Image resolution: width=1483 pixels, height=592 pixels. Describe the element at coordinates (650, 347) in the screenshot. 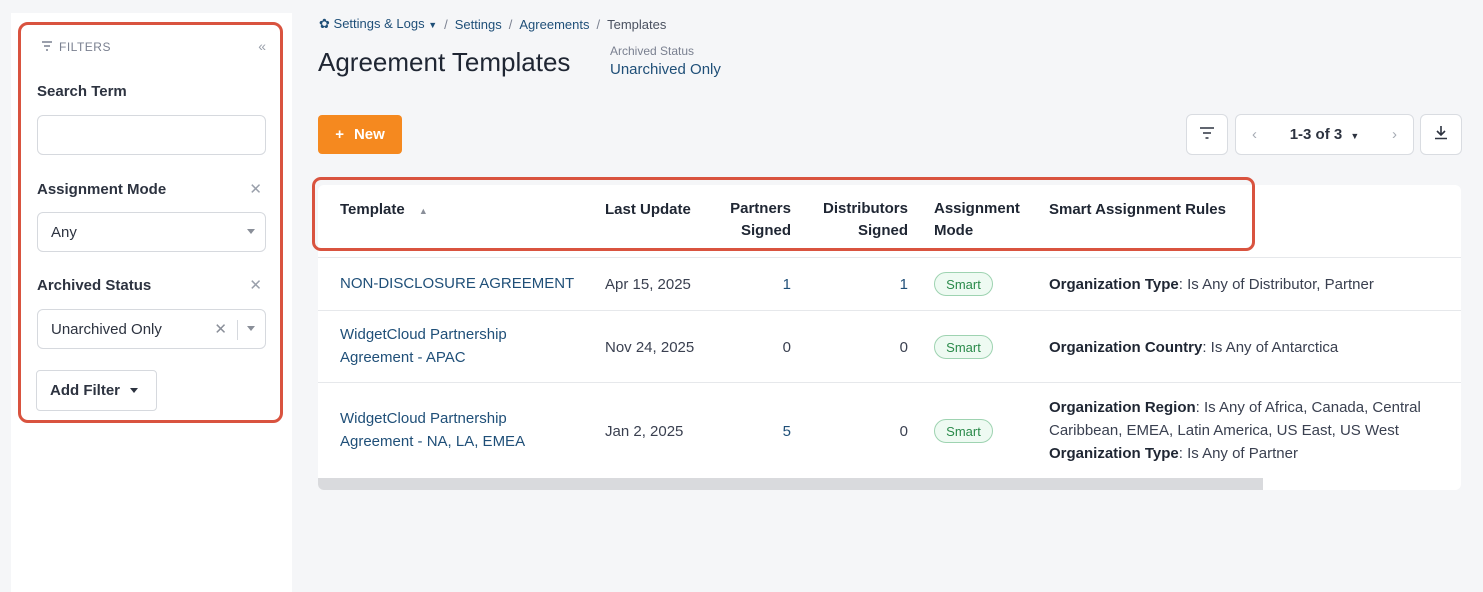

I see `row-2-last-update: Nov 24, 2025` at that location.